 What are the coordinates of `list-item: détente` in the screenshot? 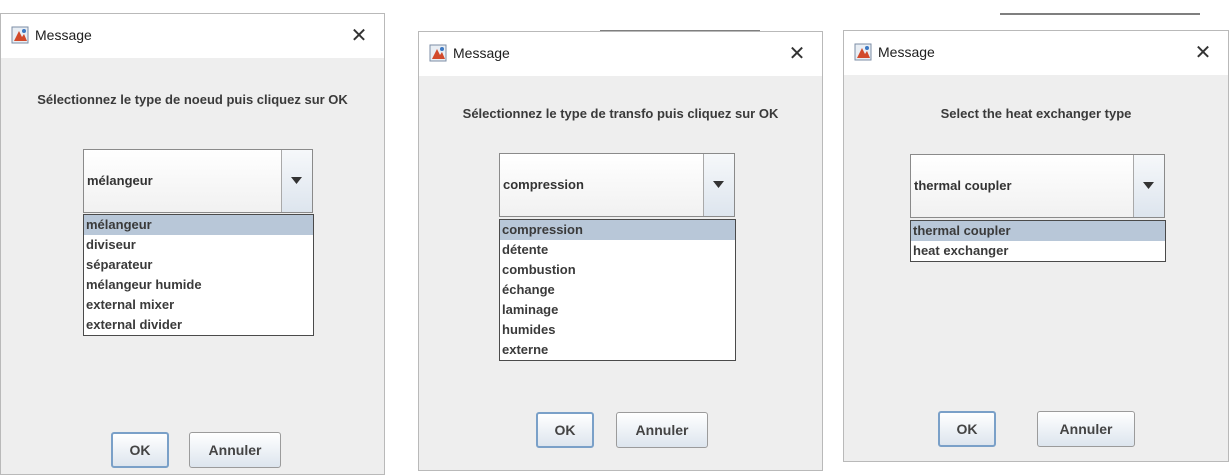 It's located at (617, 250).